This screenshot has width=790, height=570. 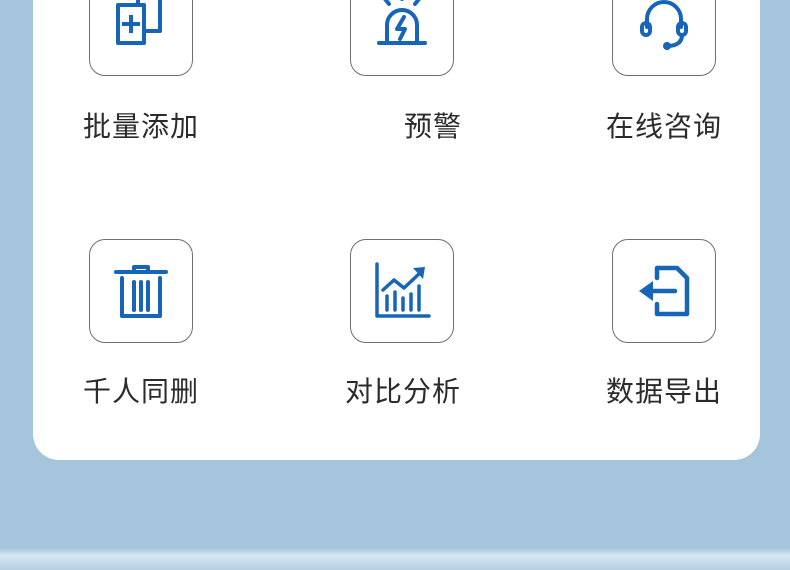 What do you see at coordinates (432, 126) in the screenshot?
I see `alert-label: 预警` at bounding box center [432, 126].